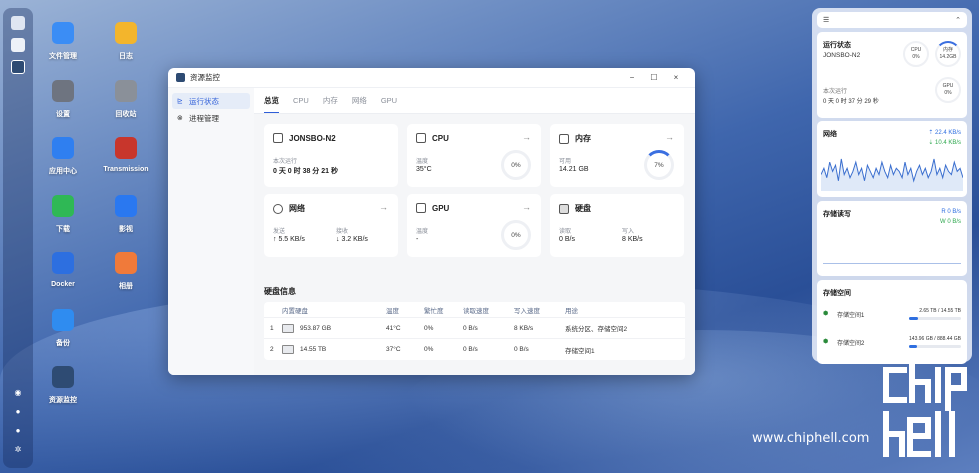 This screenshot has width=979, height=473. Describe the element at coordinates (18, 393) in the screenshot. I see `user-switch-icon: ◉` at that location.